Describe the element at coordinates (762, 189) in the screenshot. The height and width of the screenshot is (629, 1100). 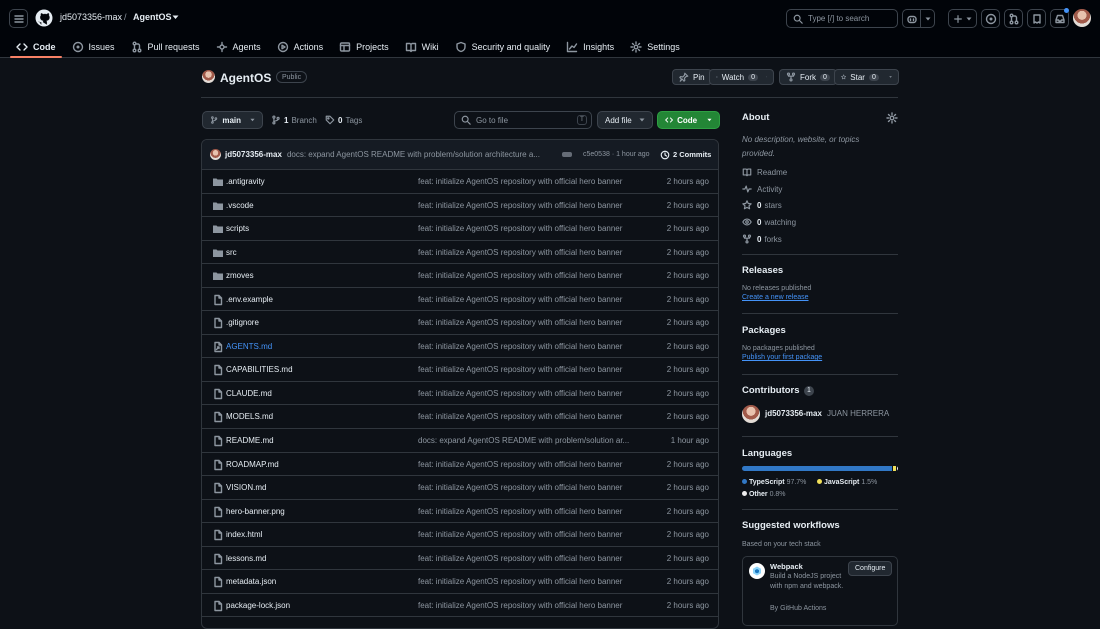
I see `activity-link: Activity` at that location.